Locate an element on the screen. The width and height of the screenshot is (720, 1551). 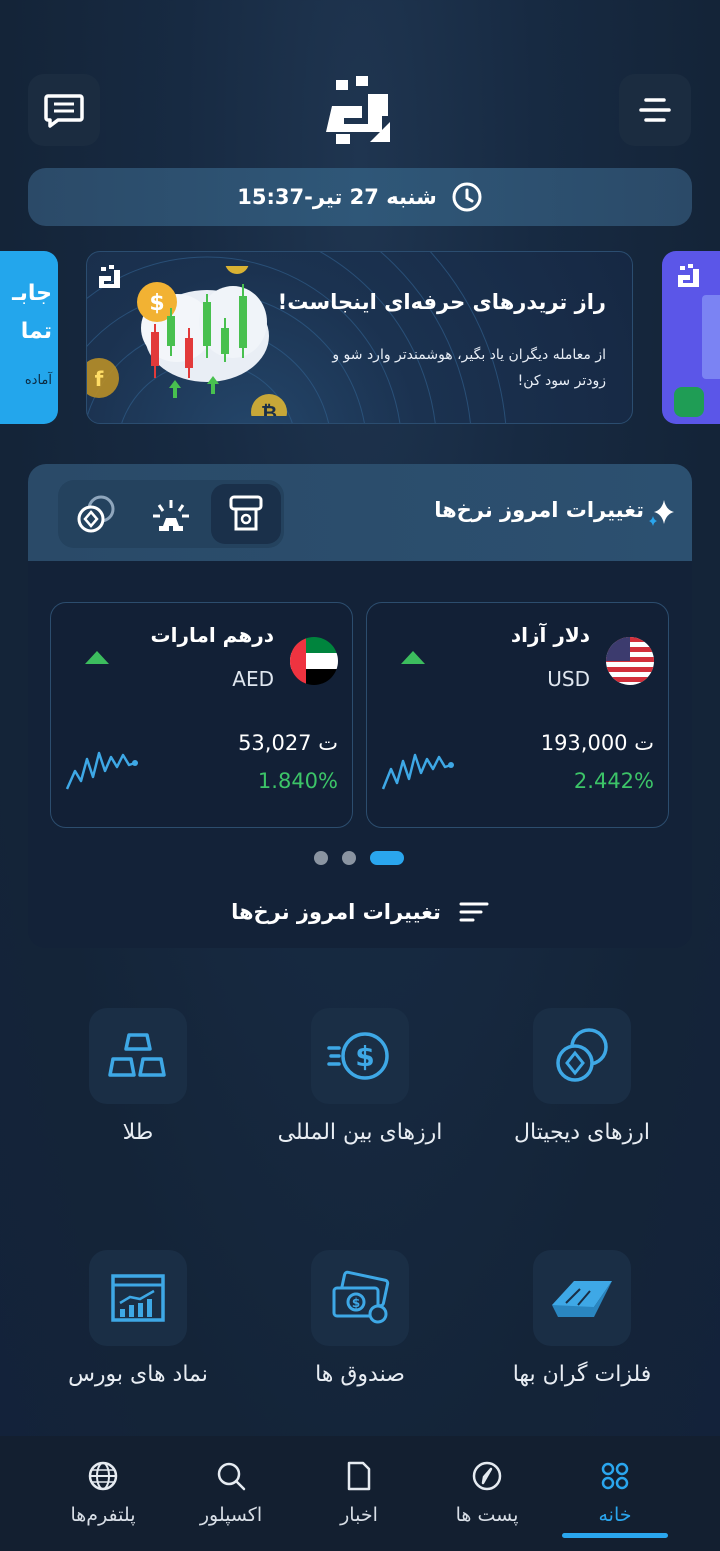
category-precious-metals: فلزات گران بها is located at coordinates (582, 1318).